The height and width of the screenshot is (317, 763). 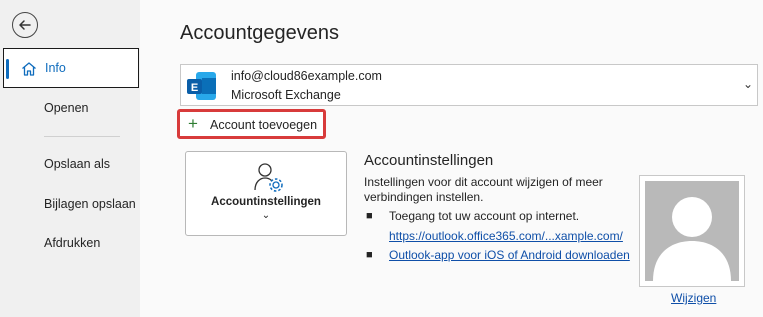 I want to click on change-photo-link: Wijzigen, so click(x=693, y=298).